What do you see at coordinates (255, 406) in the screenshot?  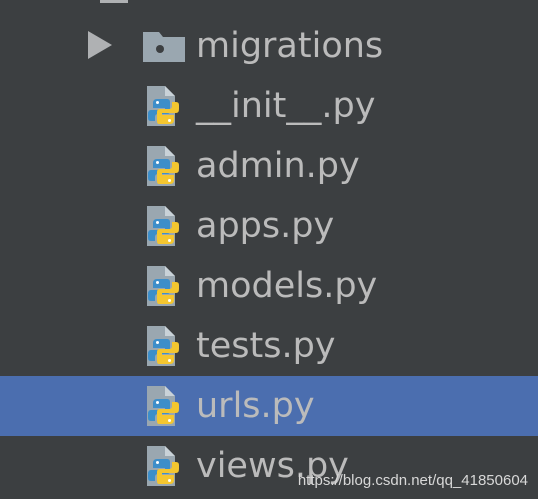 I see `file-label: urls.py` at bounding box center [255, 406].